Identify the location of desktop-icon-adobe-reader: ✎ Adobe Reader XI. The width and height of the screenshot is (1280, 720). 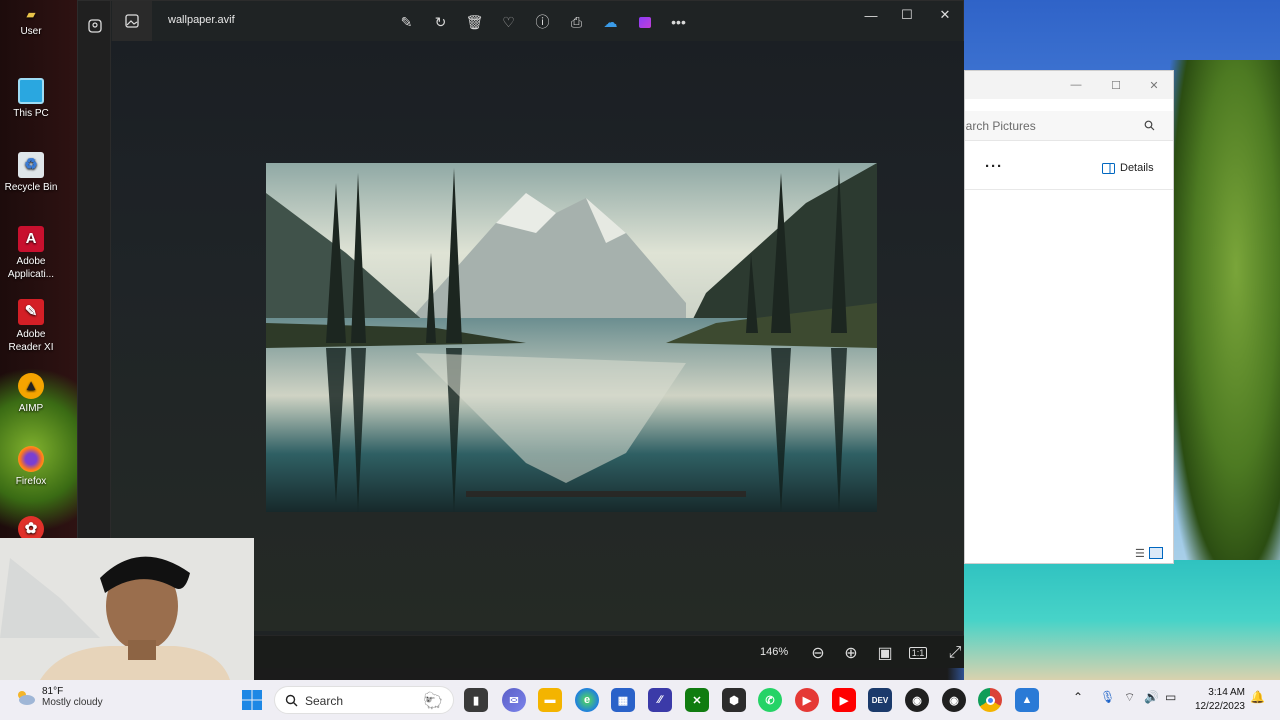
(31, 326).